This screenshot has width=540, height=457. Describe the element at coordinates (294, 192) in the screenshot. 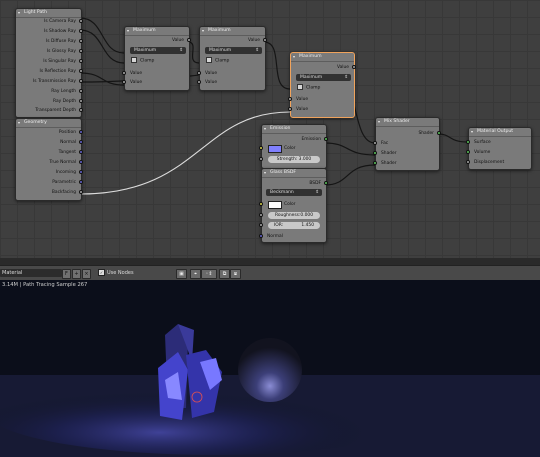

I see `distribution-dropdown: Beckmann` at that location.